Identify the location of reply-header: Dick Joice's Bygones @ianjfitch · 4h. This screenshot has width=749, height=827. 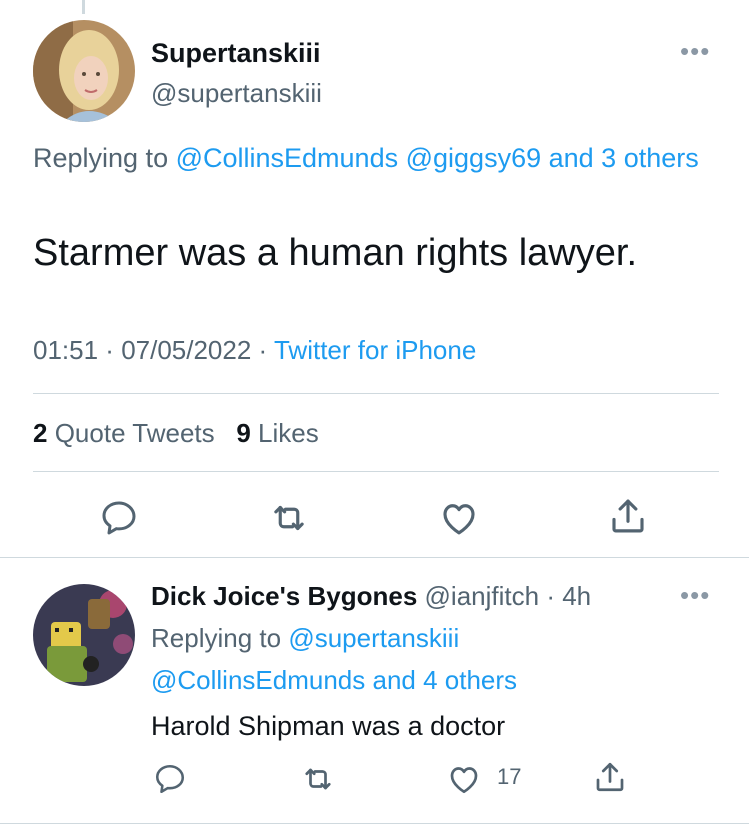
(371, 596).